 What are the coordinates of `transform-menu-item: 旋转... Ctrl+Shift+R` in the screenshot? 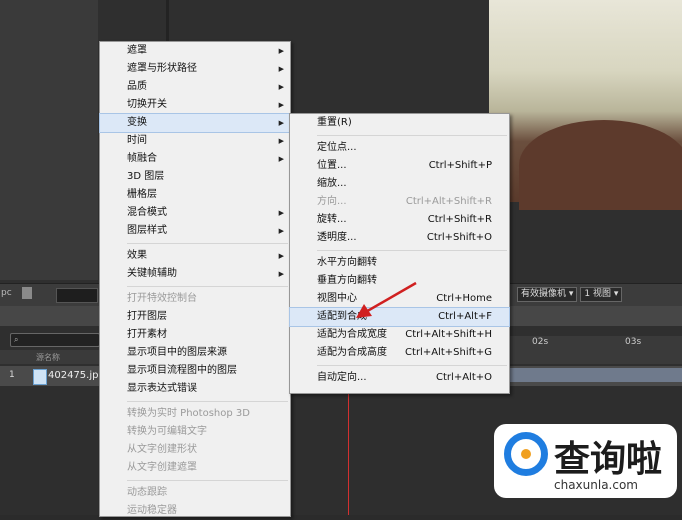 It's located at (399, 220).